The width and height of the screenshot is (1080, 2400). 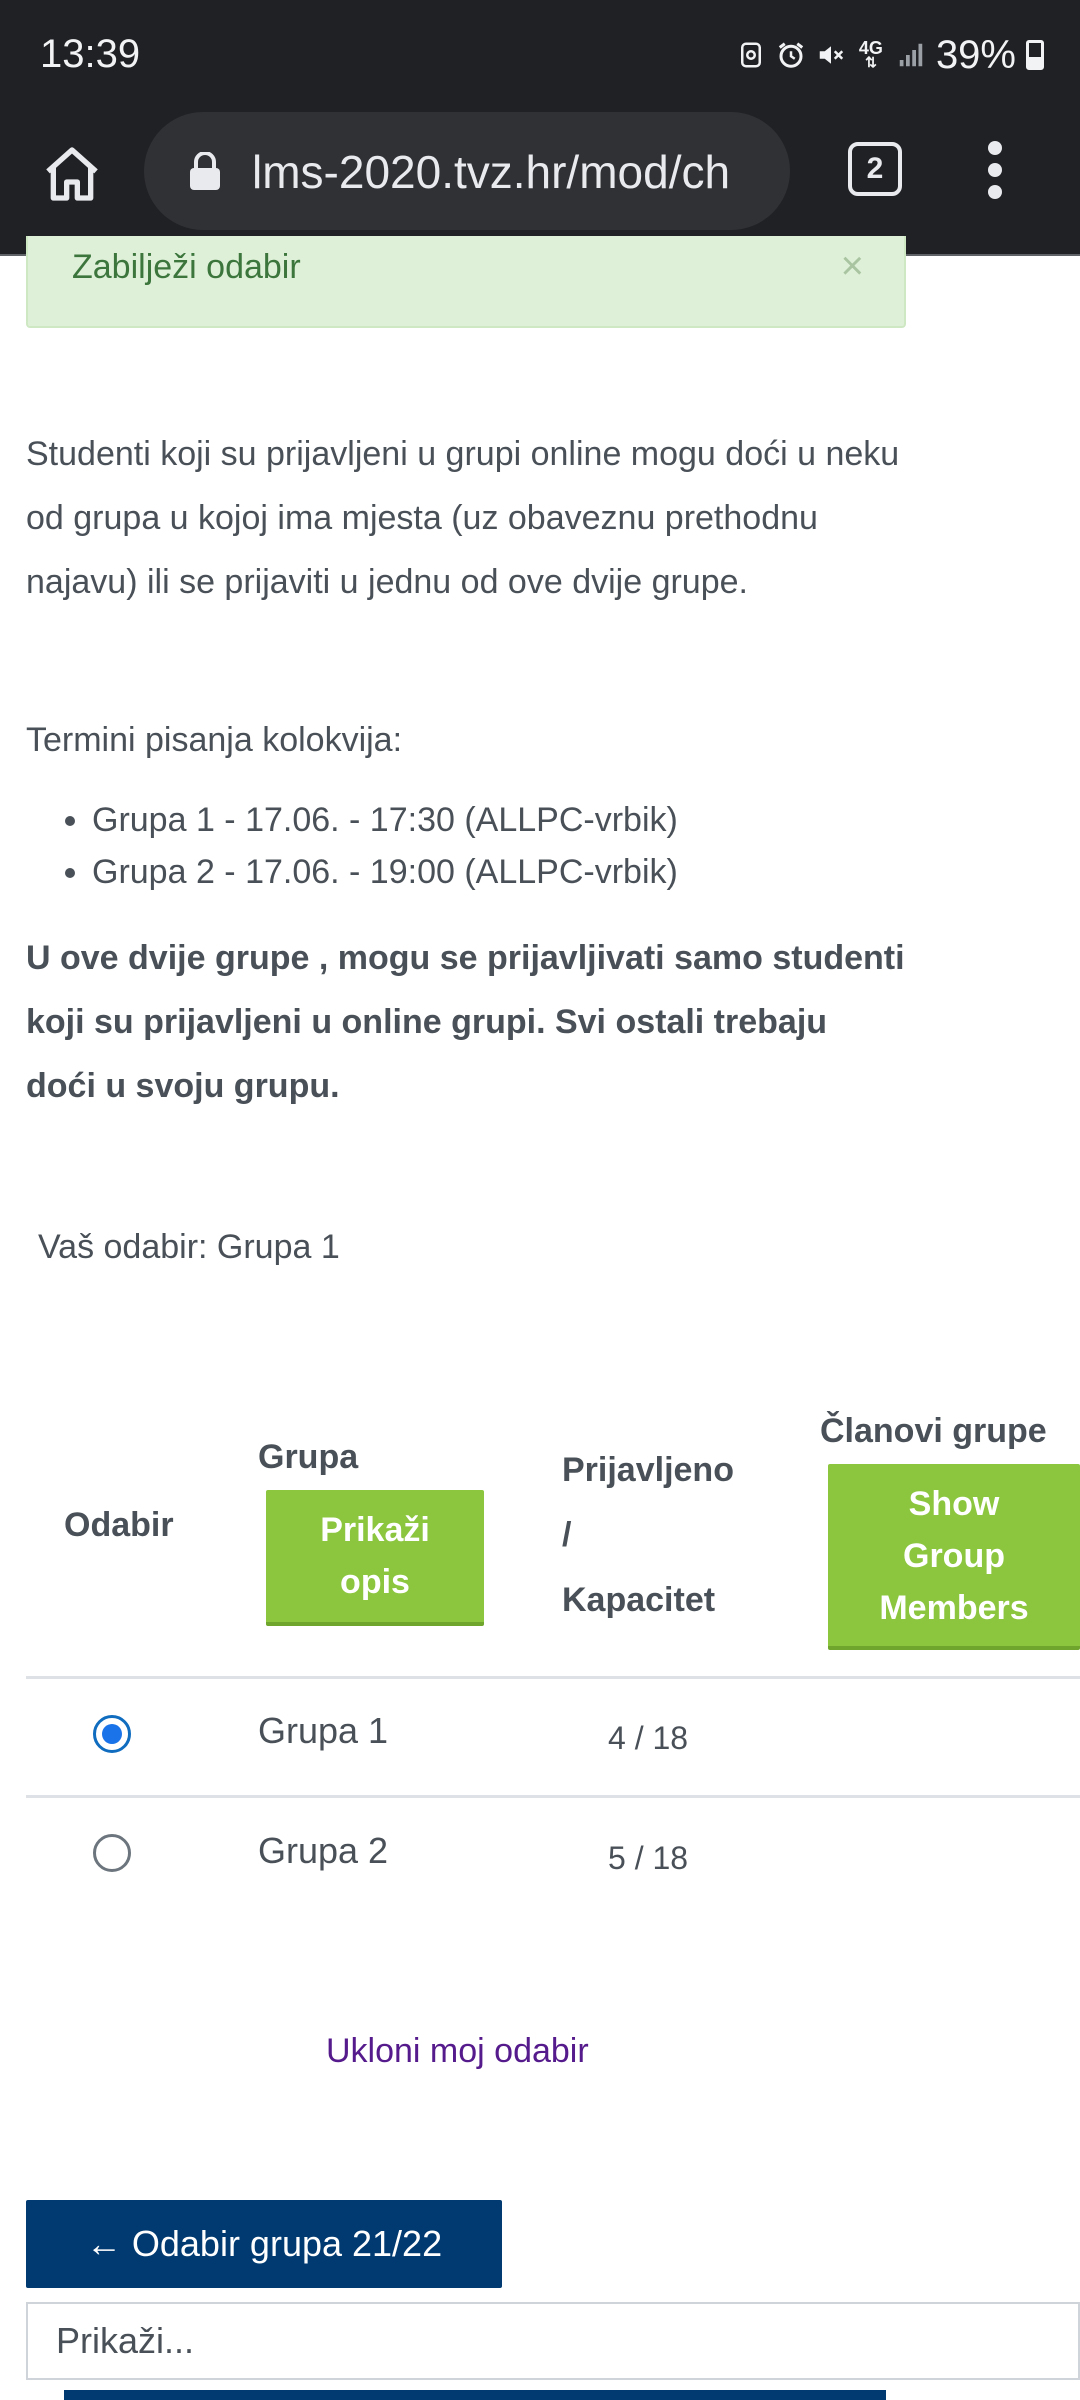 I want to click on show-members-label-line: Group, so click(x=954, y=1556).